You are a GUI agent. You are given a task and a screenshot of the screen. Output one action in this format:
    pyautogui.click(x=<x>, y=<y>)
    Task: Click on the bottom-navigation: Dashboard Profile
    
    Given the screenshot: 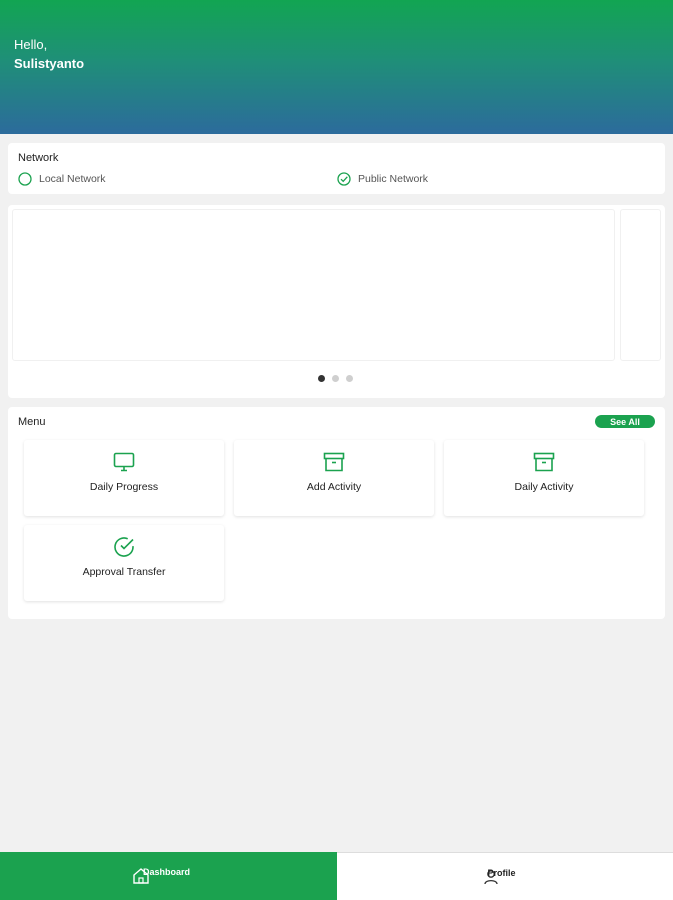 What is the action you would take?
    pyautogui.click(x=336, y=876)
    